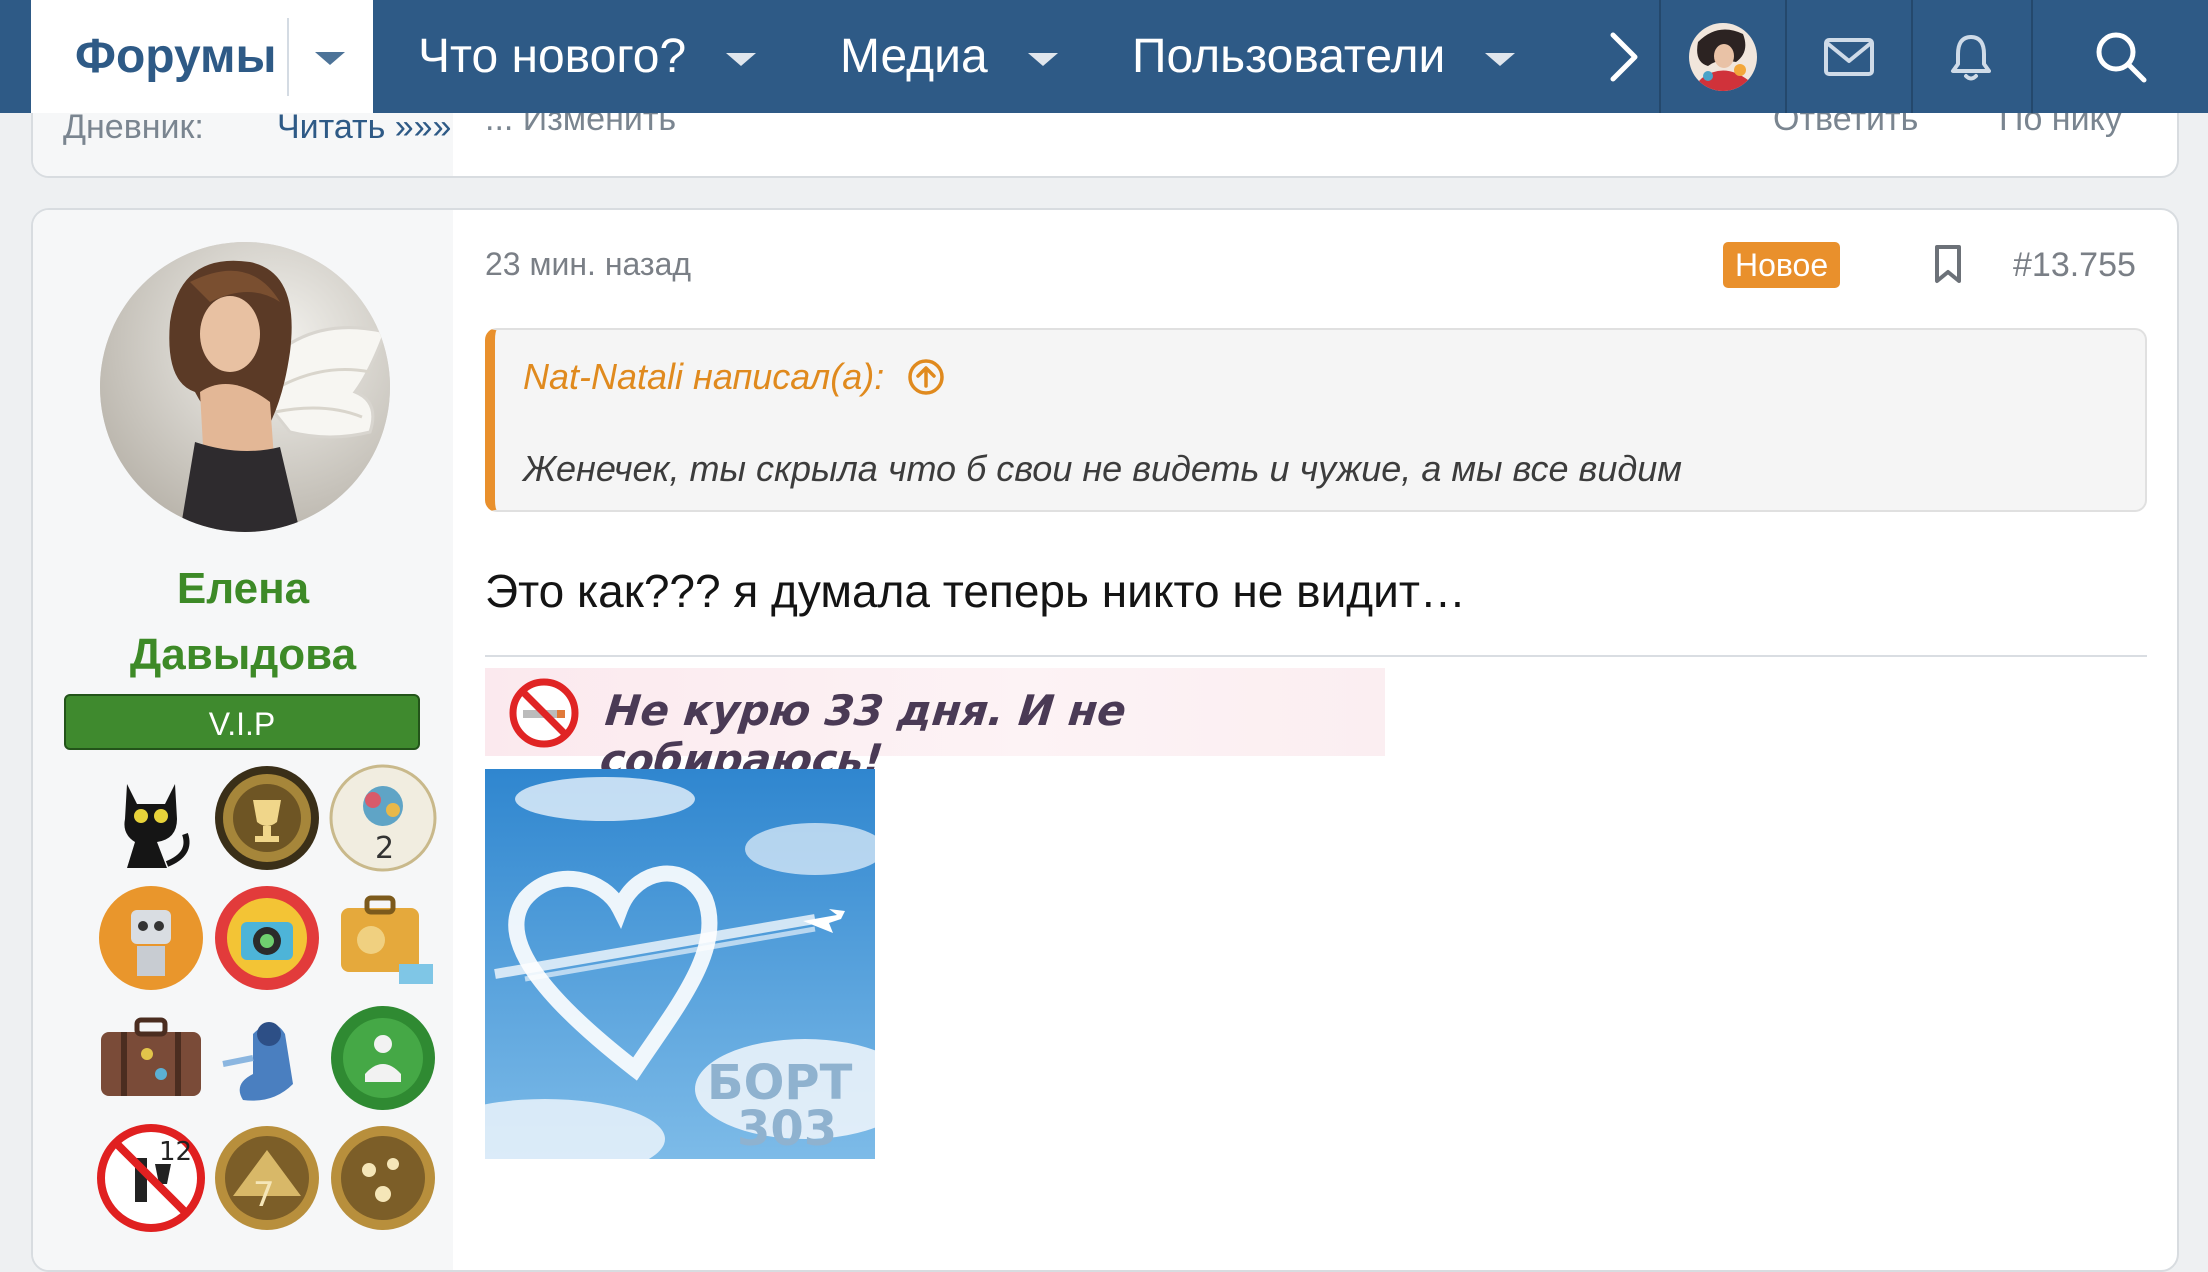 The width and height of the screenshot is (2208, 1272). I want to click on author-name-line2: Давыдова, so click(243, 655).